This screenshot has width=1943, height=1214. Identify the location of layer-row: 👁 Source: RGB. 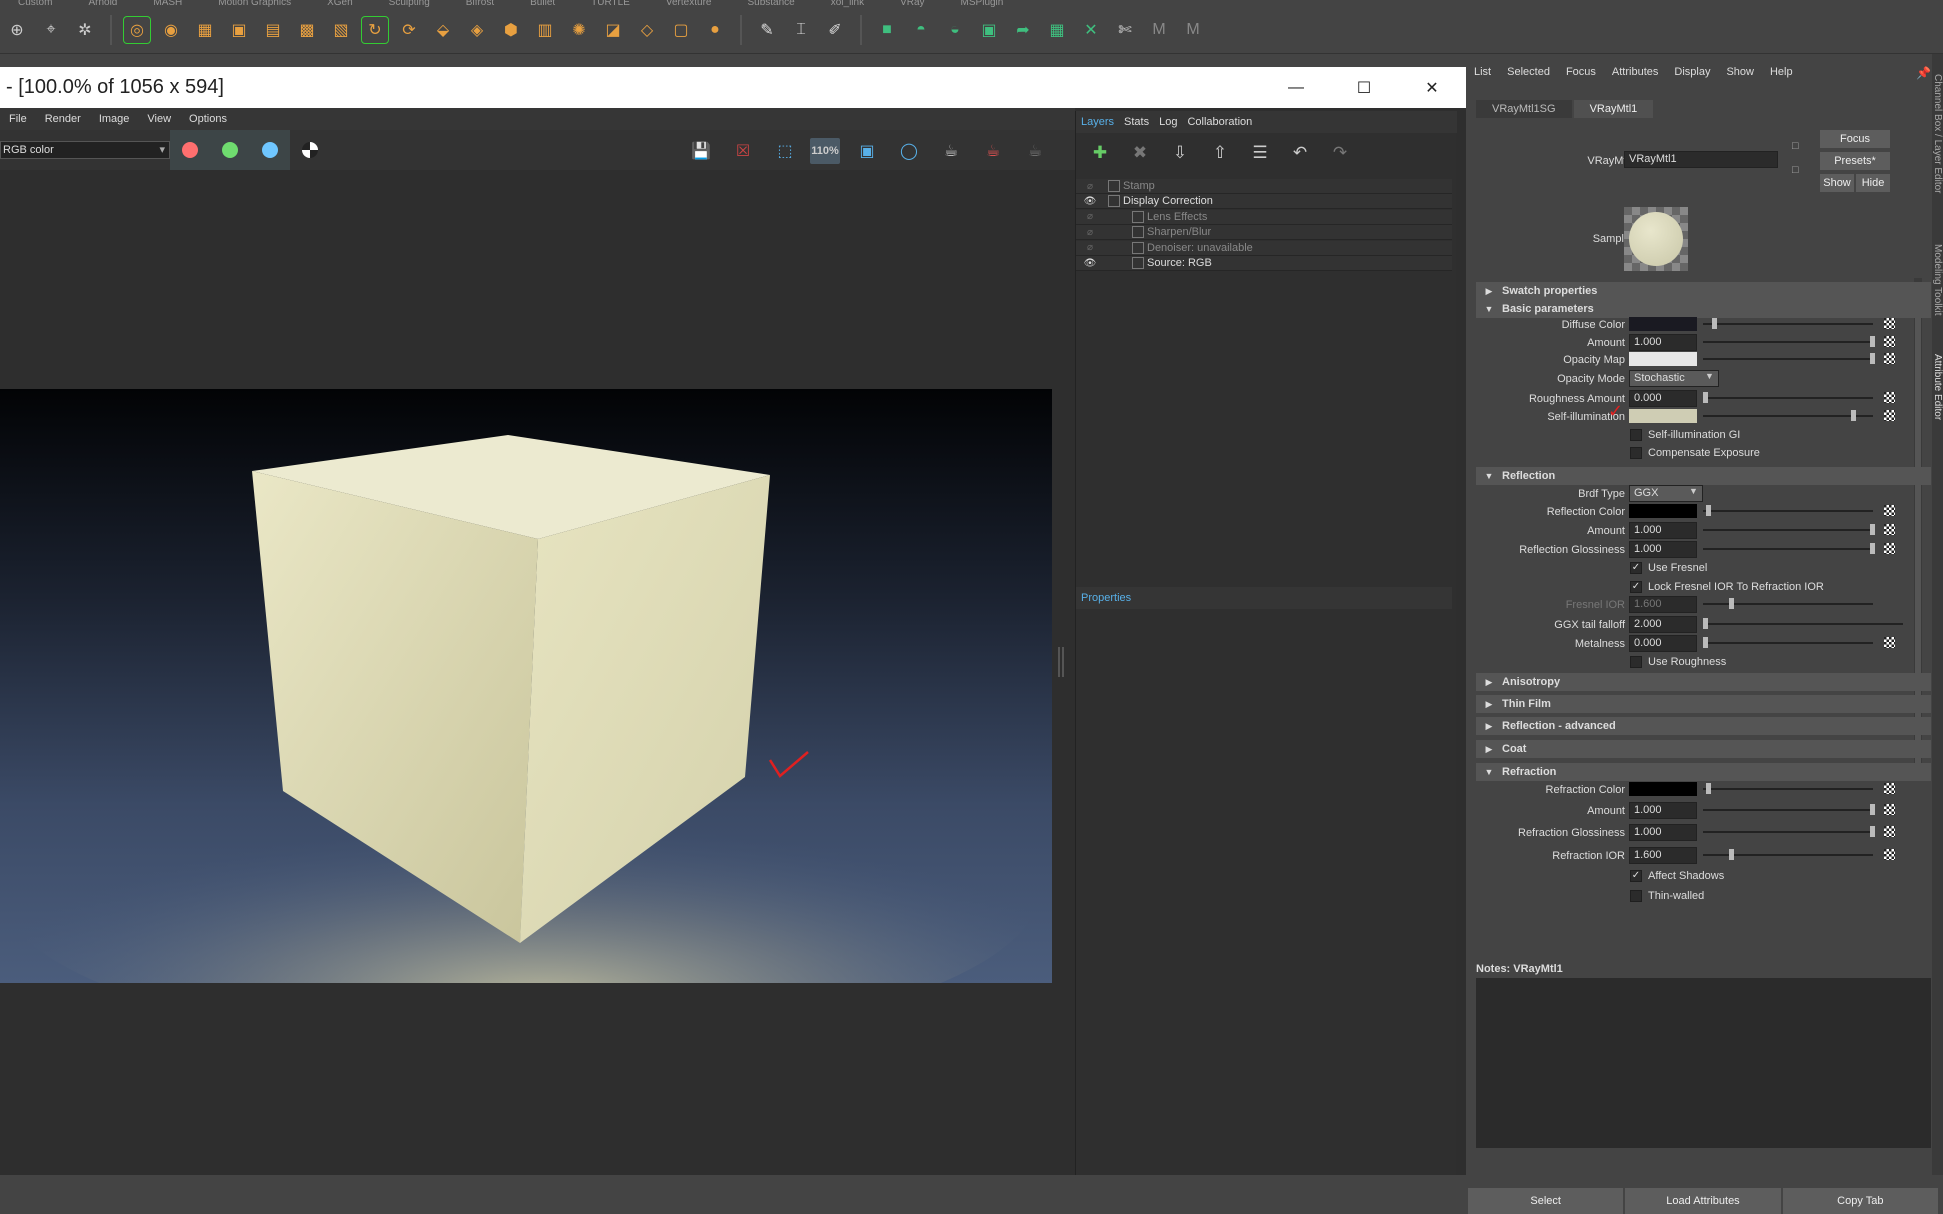
(1264, 263).